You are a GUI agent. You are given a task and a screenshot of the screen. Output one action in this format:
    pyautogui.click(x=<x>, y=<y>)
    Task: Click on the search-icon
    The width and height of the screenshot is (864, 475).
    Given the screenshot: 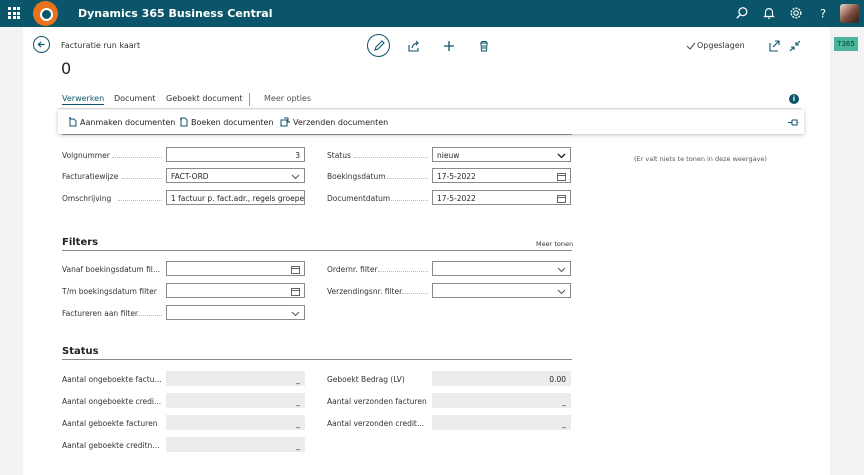 What is the action you would take?
    pyautogui.click(x=742, y=13)
    